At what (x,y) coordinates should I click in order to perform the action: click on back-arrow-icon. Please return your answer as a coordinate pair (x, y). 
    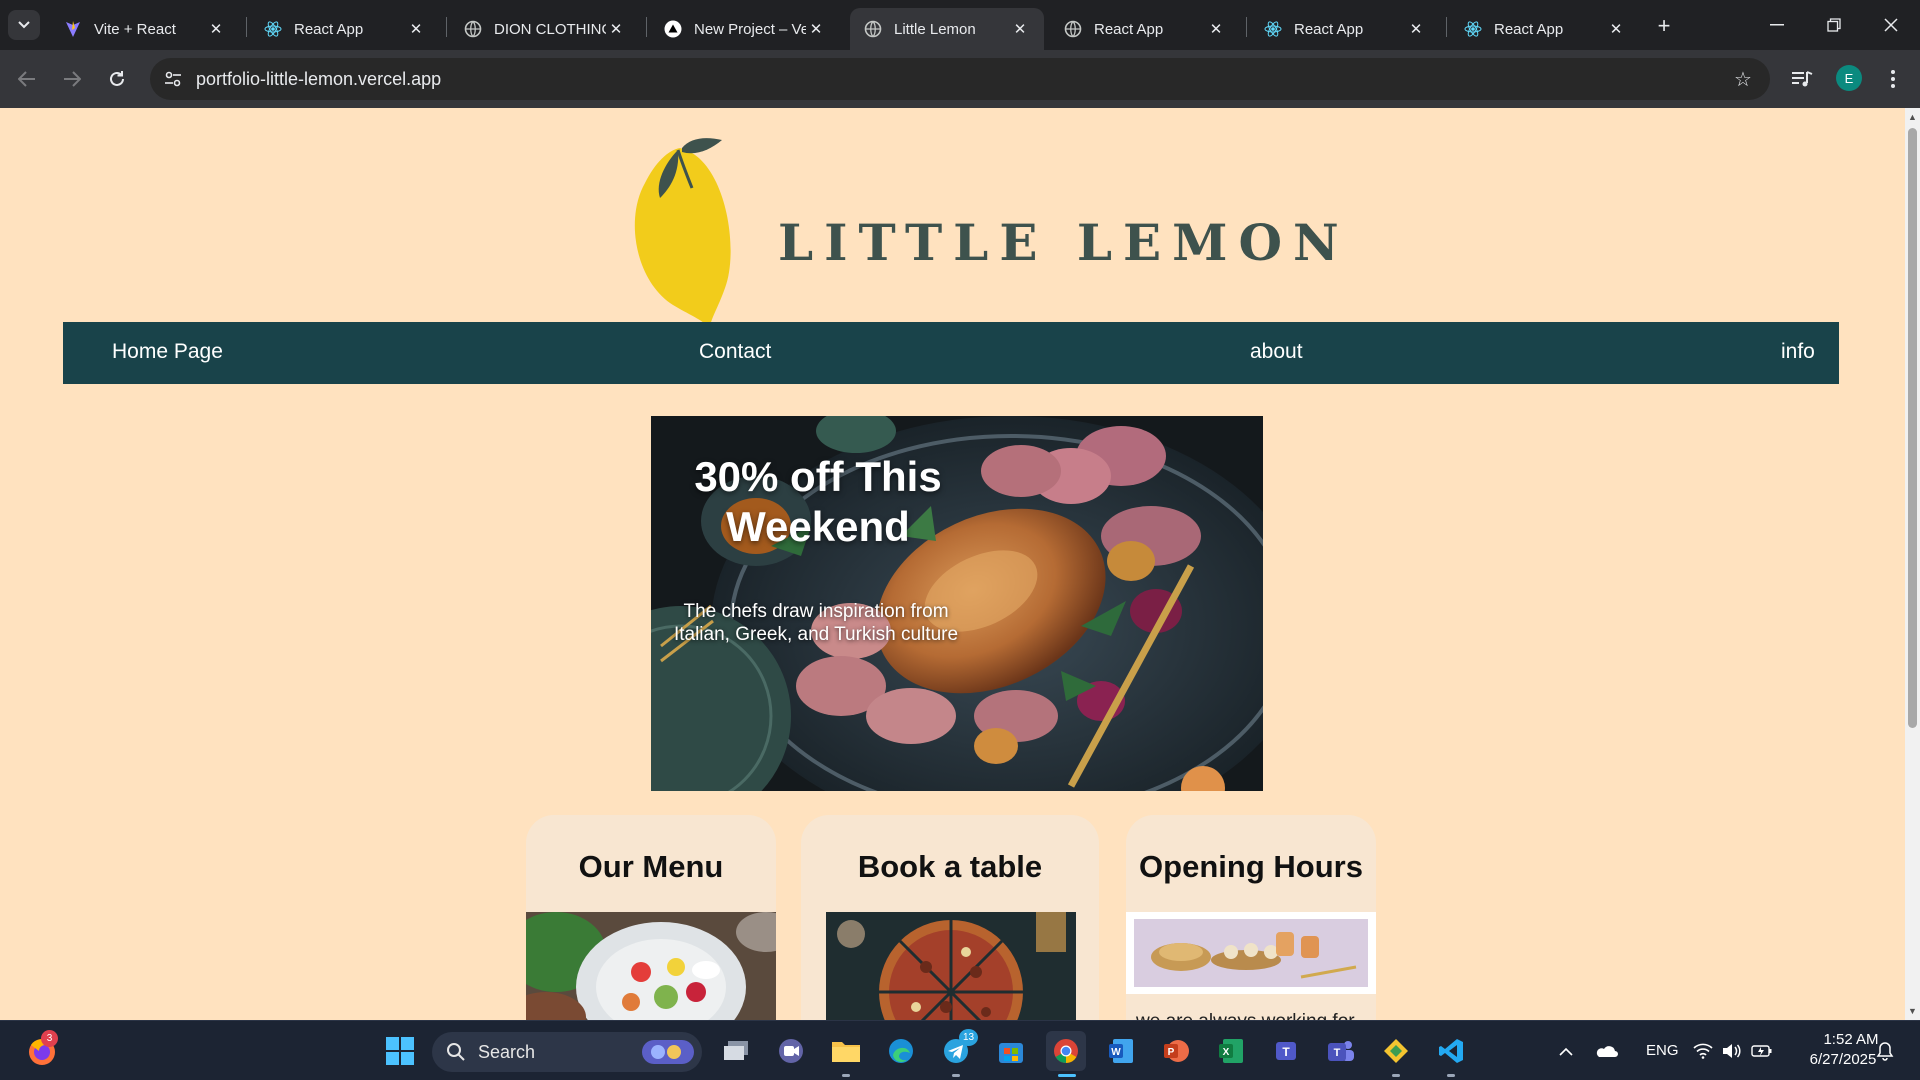
    Looking at the image, I should click on (26, 79).